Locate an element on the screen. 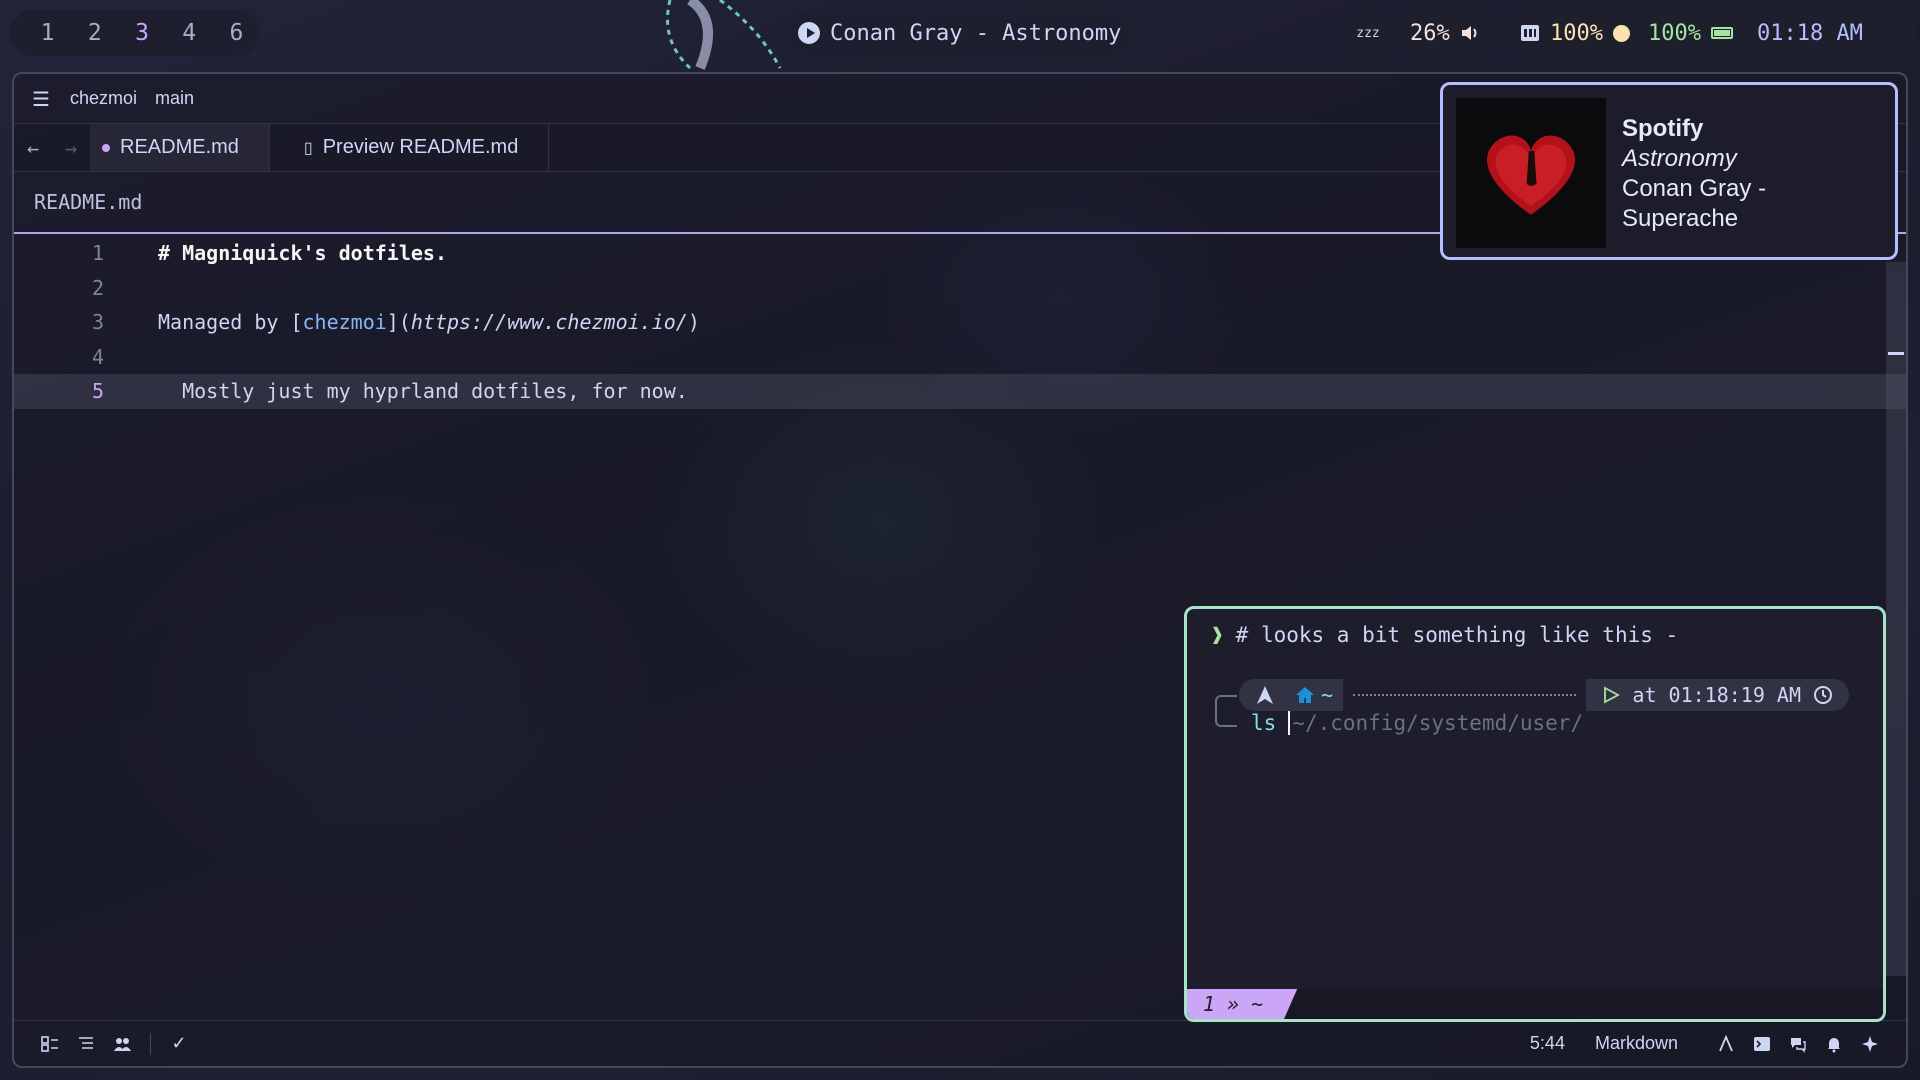  comment-text: # looks a bit something like this - is located at coordinates (1457, 635).